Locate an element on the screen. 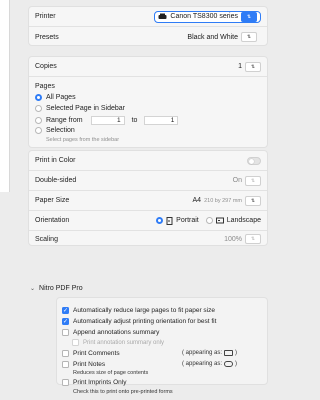 This screenshot has height=400, width=320. portrait-icon is located at coordinates (169, 220).